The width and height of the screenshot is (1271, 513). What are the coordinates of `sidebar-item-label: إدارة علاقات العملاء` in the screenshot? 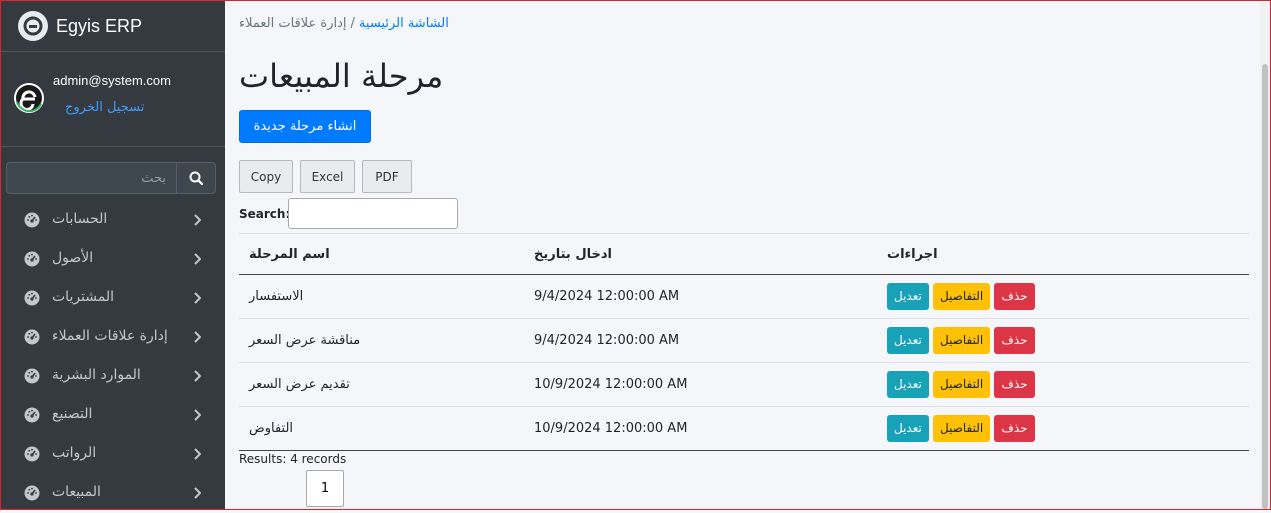 It's located at (110, 336).